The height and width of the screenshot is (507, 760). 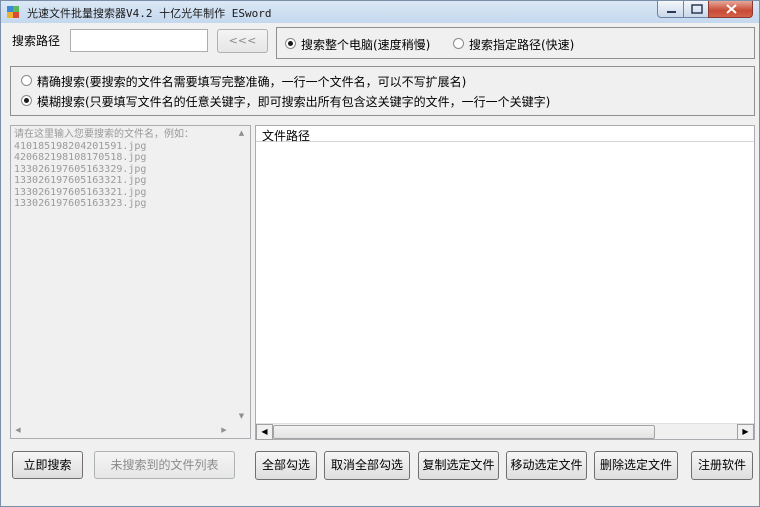 I want to click on scroll-down-icon: ▼, so click(x=241, y=416).